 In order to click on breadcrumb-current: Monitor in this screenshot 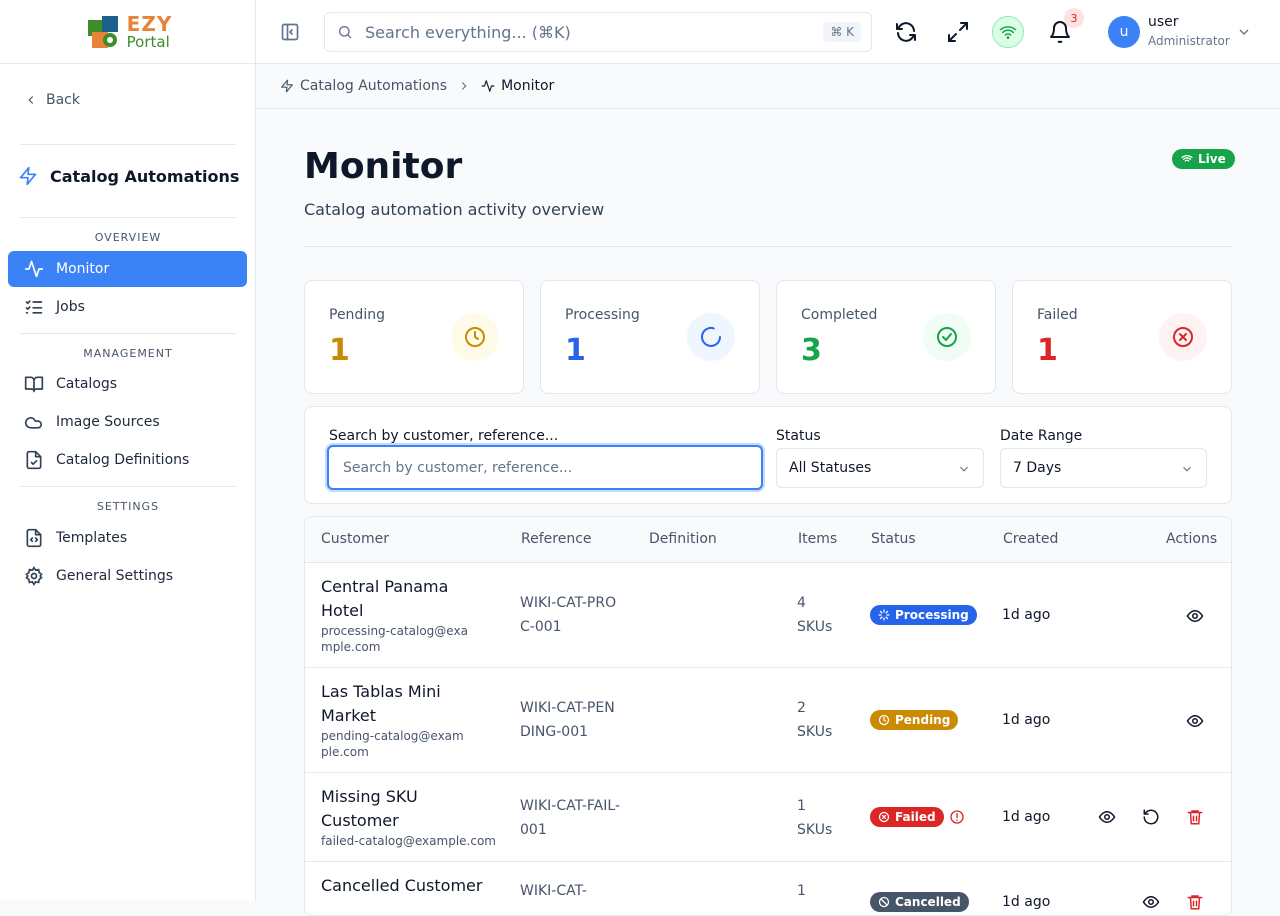, I will do `click(528, 86)`.